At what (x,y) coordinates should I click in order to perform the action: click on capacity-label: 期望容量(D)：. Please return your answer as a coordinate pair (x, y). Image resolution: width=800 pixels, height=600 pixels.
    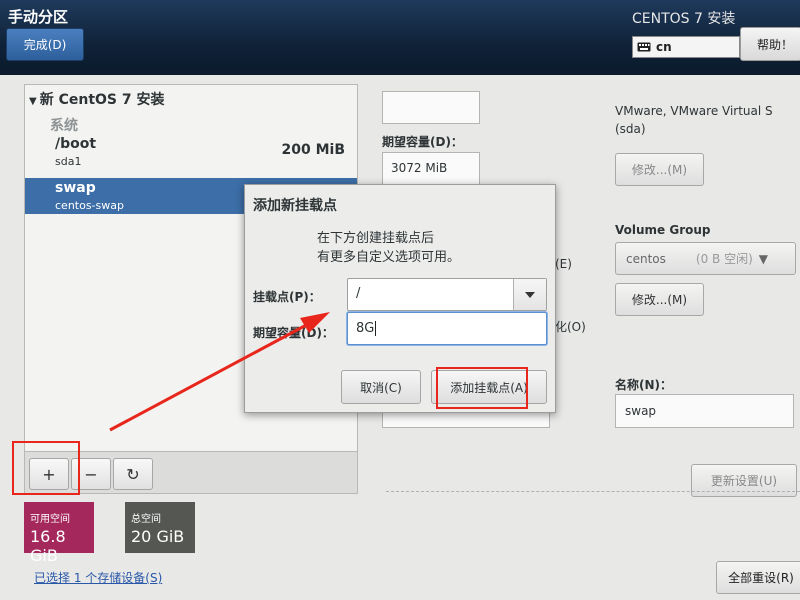
    Looking at the image, I should click on (293, 333).